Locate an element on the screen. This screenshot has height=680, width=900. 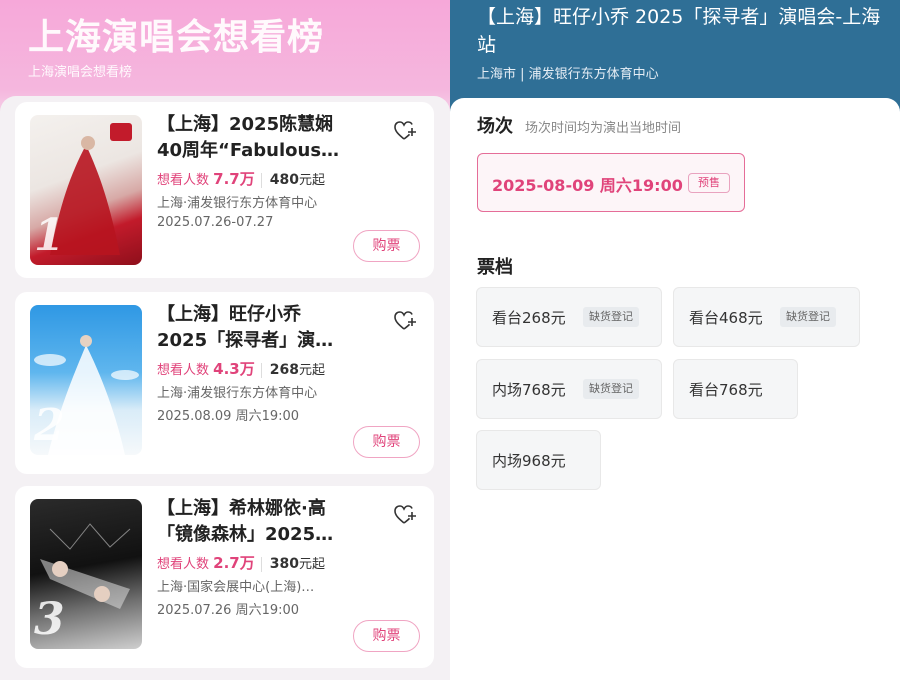
ticket-tier-option: 看台768元 is located at coordinates (735, 389).